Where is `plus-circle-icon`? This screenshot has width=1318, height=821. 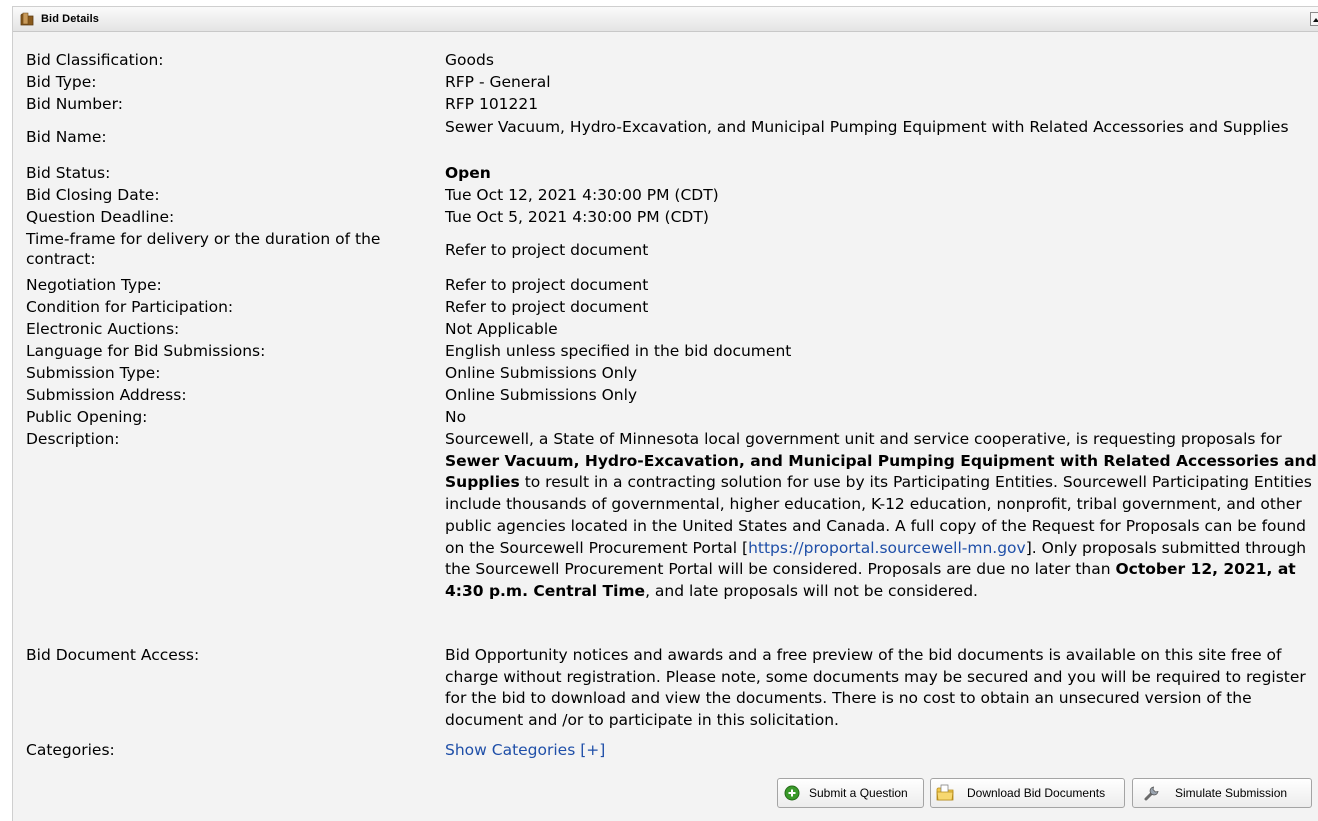 plus-circle-icon is located at coordinates (792, 793).